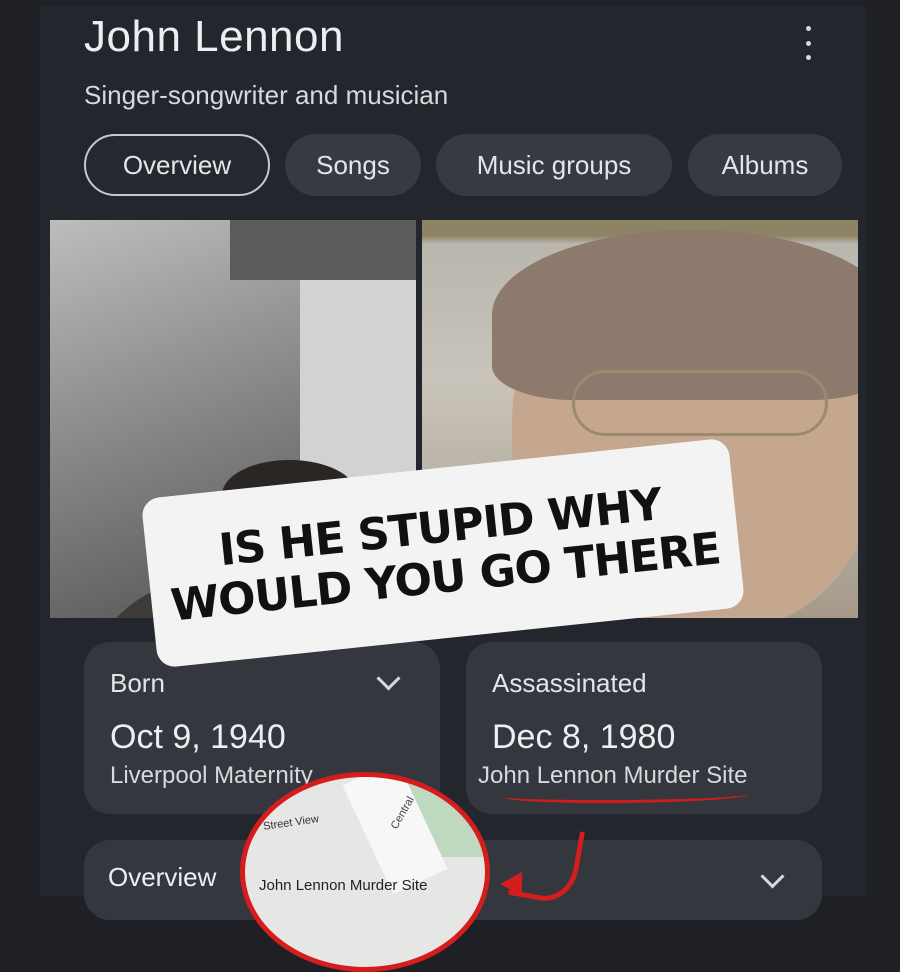 The image size is (900, 972). What do you see at coordinates (584, 737) in the screenshot?
I see `assassinated-date: Dec 8, 1980` at bounding box center [584, 737].